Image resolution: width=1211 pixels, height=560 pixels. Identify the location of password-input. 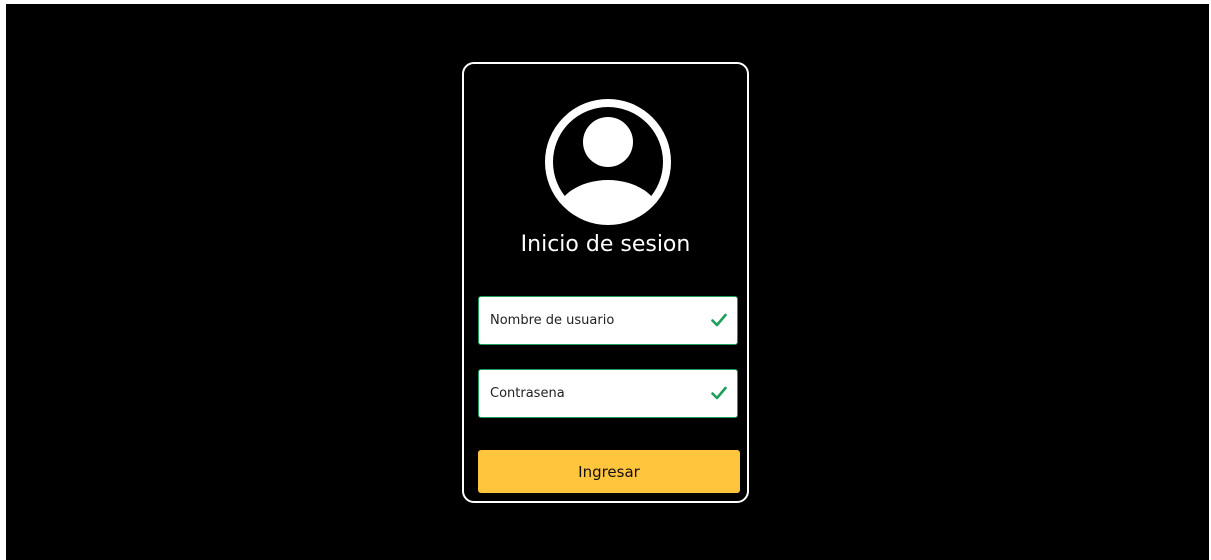
(589, 393).